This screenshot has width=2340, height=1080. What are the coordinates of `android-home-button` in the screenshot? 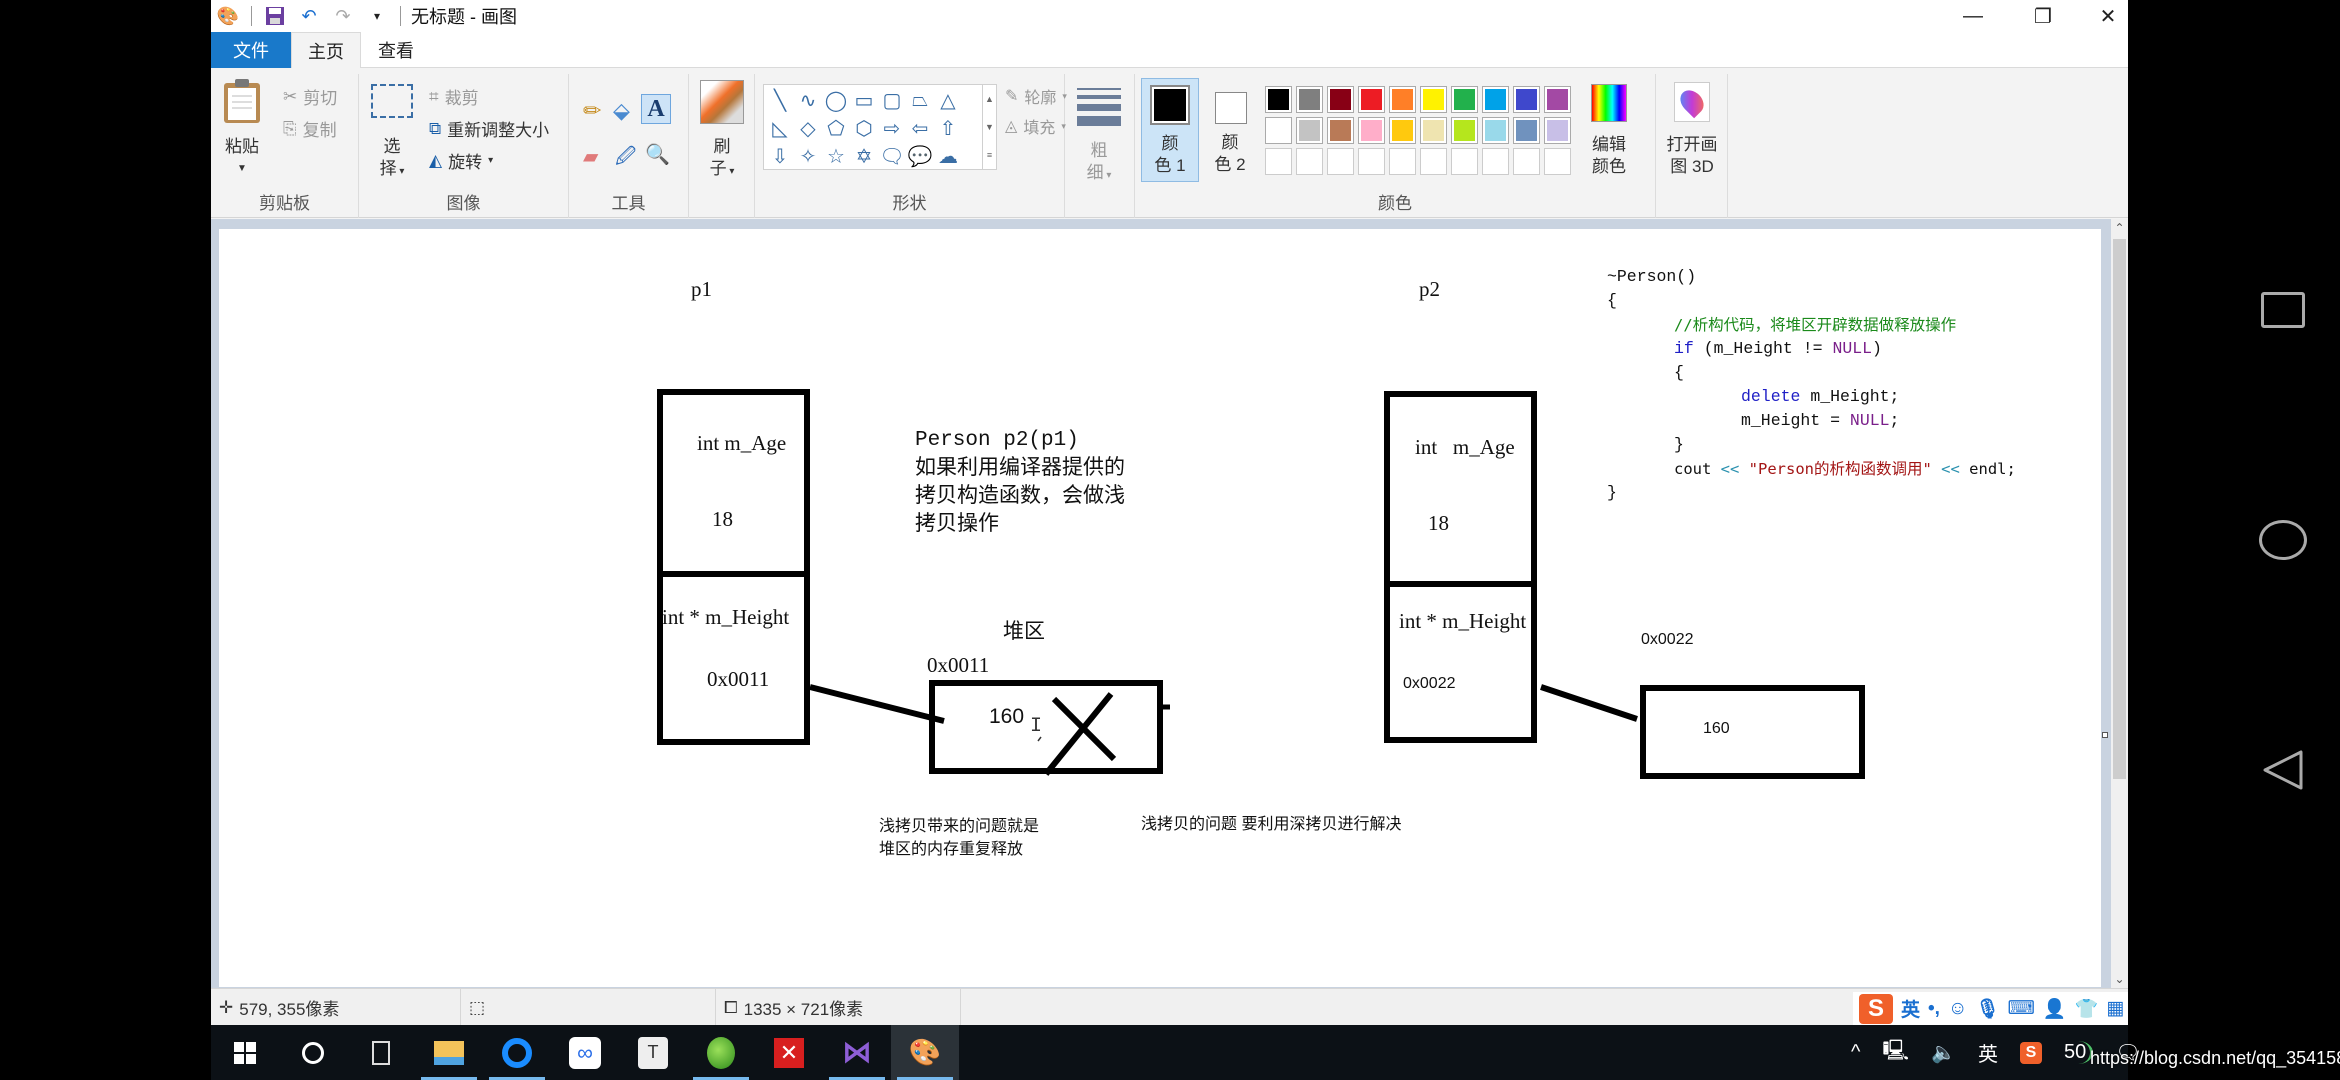 It's located at (2283, 540).